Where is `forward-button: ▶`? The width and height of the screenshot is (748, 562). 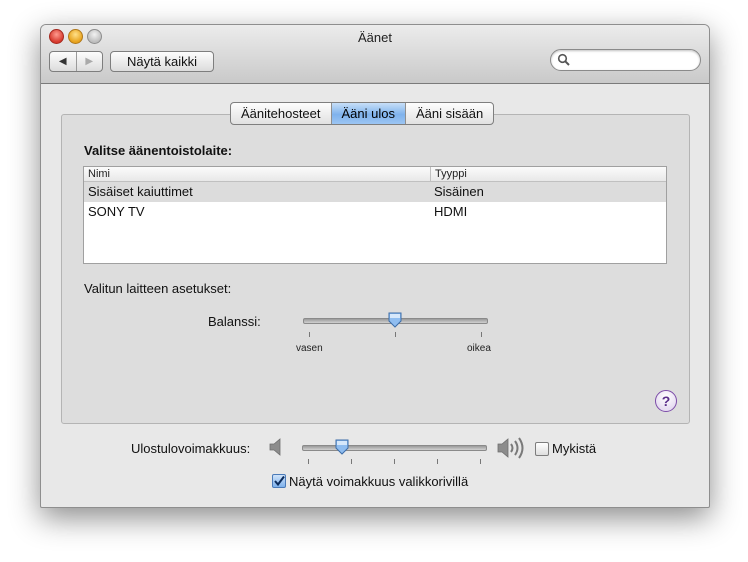
forward-button: ▶ is located at coordinates (89, 61).